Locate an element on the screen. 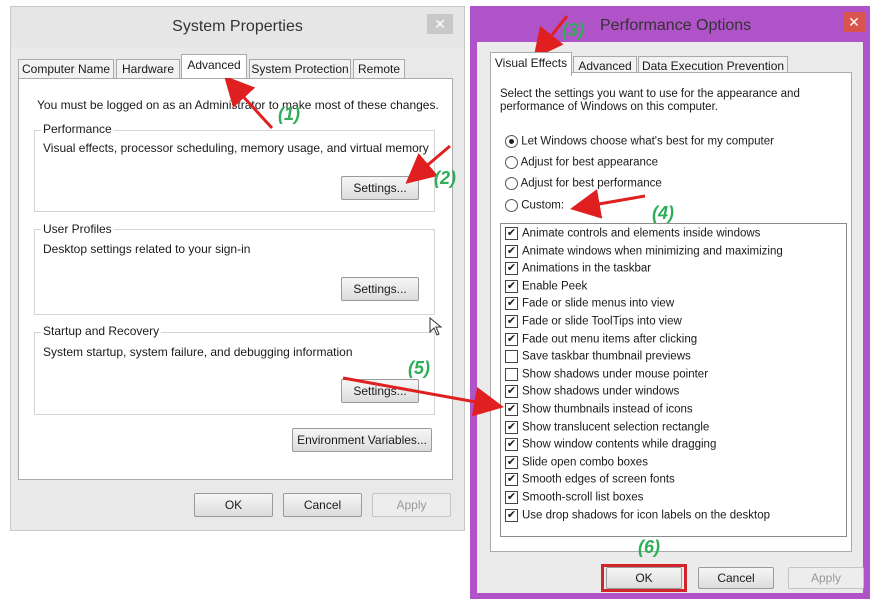 This screenshot has width=870, height=599. tab-advanced: Advanced is located at coordinates (214, 66).